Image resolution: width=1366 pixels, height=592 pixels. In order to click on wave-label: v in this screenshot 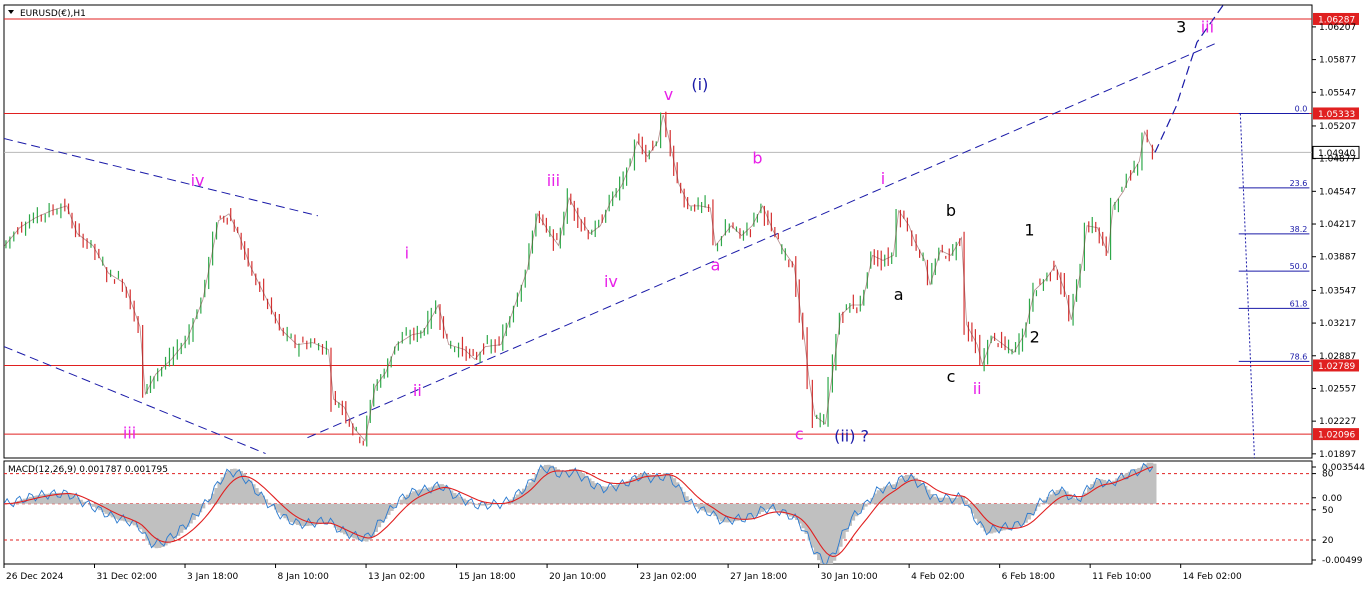, I will do `click(668, 94)`.